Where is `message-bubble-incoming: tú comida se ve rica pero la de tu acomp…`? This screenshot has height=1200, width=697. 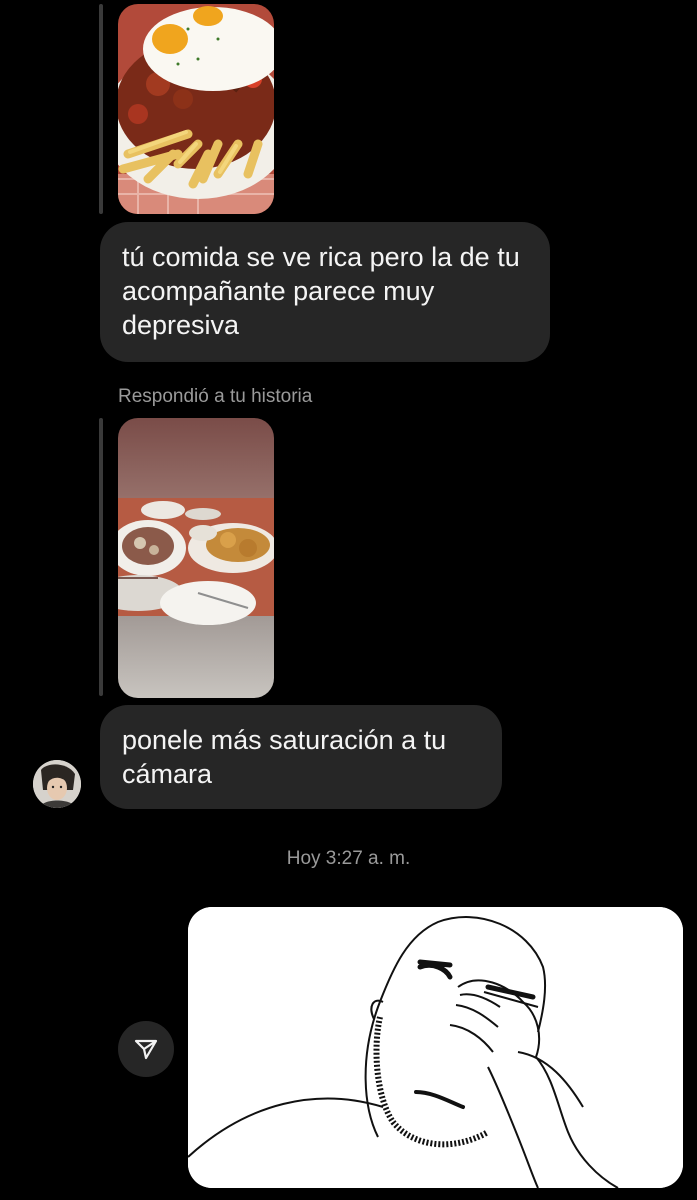
message-bubble-incoming: tú comida se ve rica pero la de tu acomp… is located at coordinates (325, 292).